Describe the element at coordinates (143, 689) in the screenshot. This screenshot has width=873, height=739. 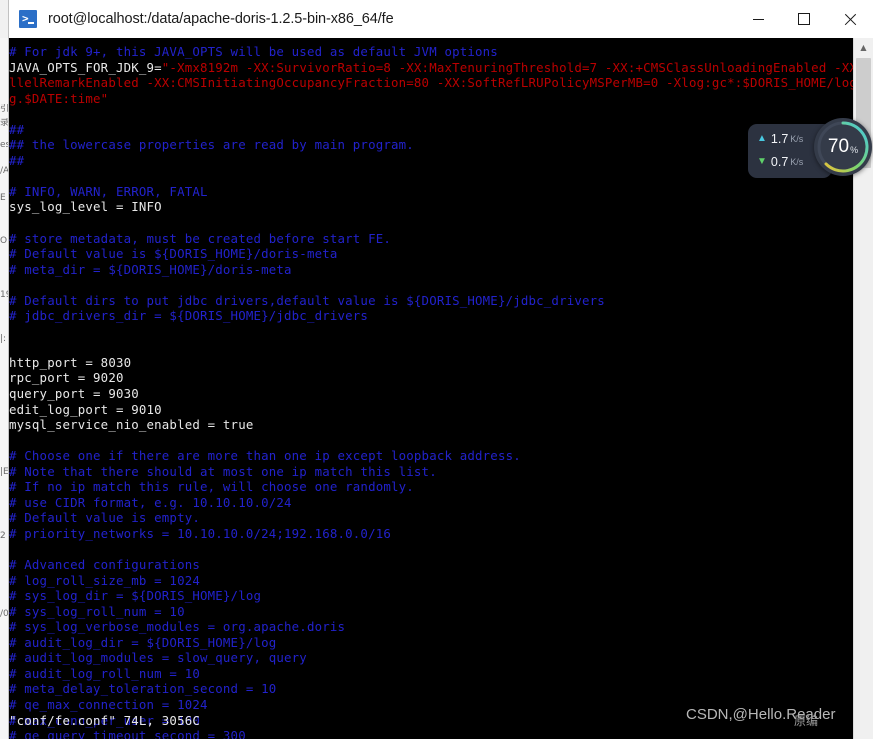
I see `vim-line: # meta_delay_toleration_second = 10` at that location.